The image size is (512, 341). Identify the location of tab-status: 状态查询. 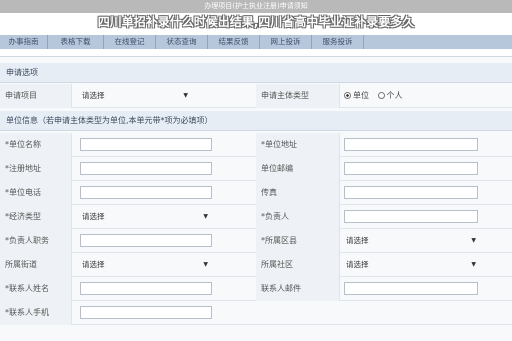
(182, 42).